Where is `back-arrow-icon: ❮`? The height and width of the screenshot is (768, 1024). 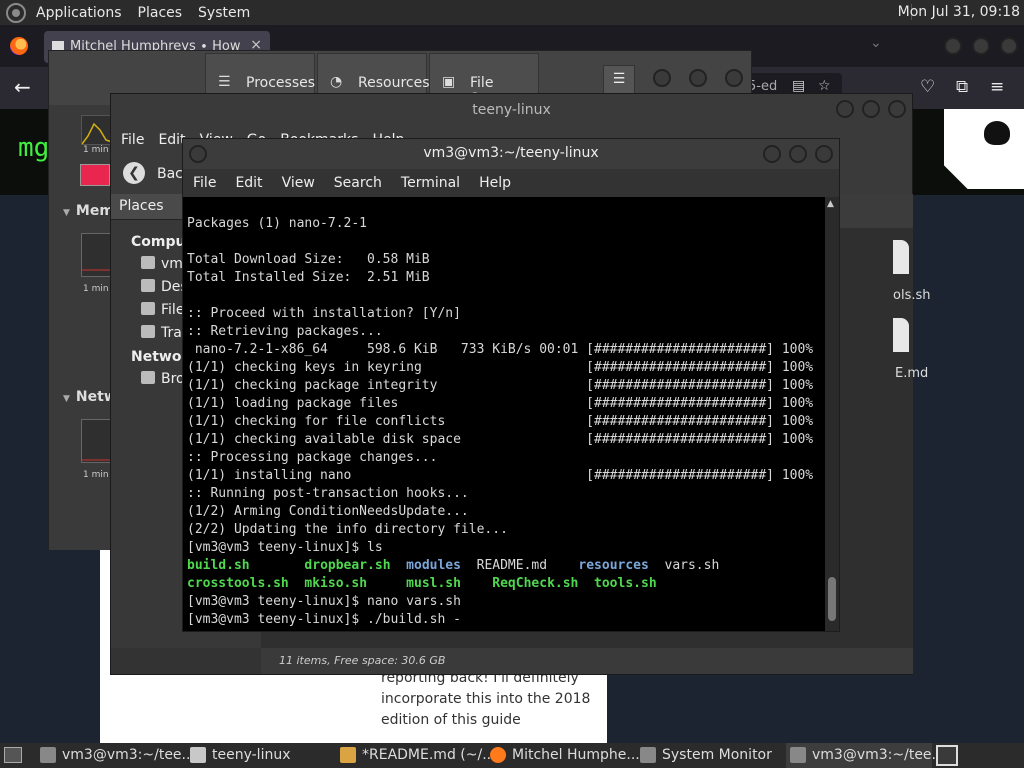 back-arrow-icon: ❮ is located at coordinates (134, 173).